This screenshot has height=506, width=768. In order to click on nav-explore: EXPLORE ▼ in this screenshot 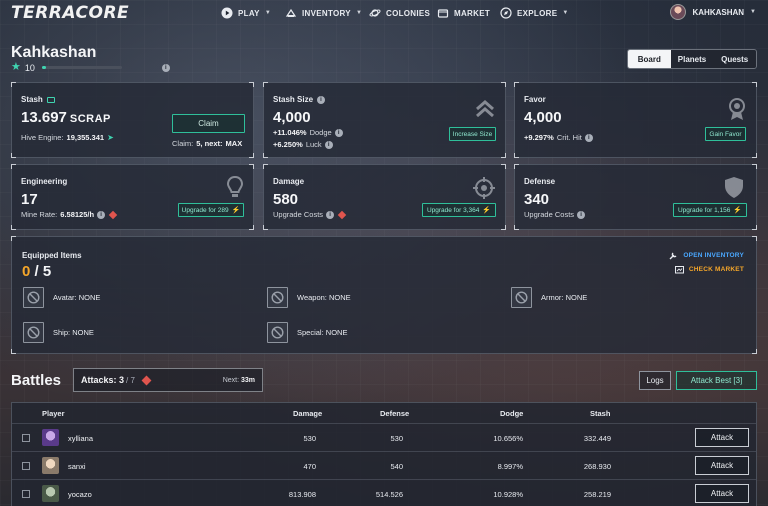, I will do `click(534, 13)`.